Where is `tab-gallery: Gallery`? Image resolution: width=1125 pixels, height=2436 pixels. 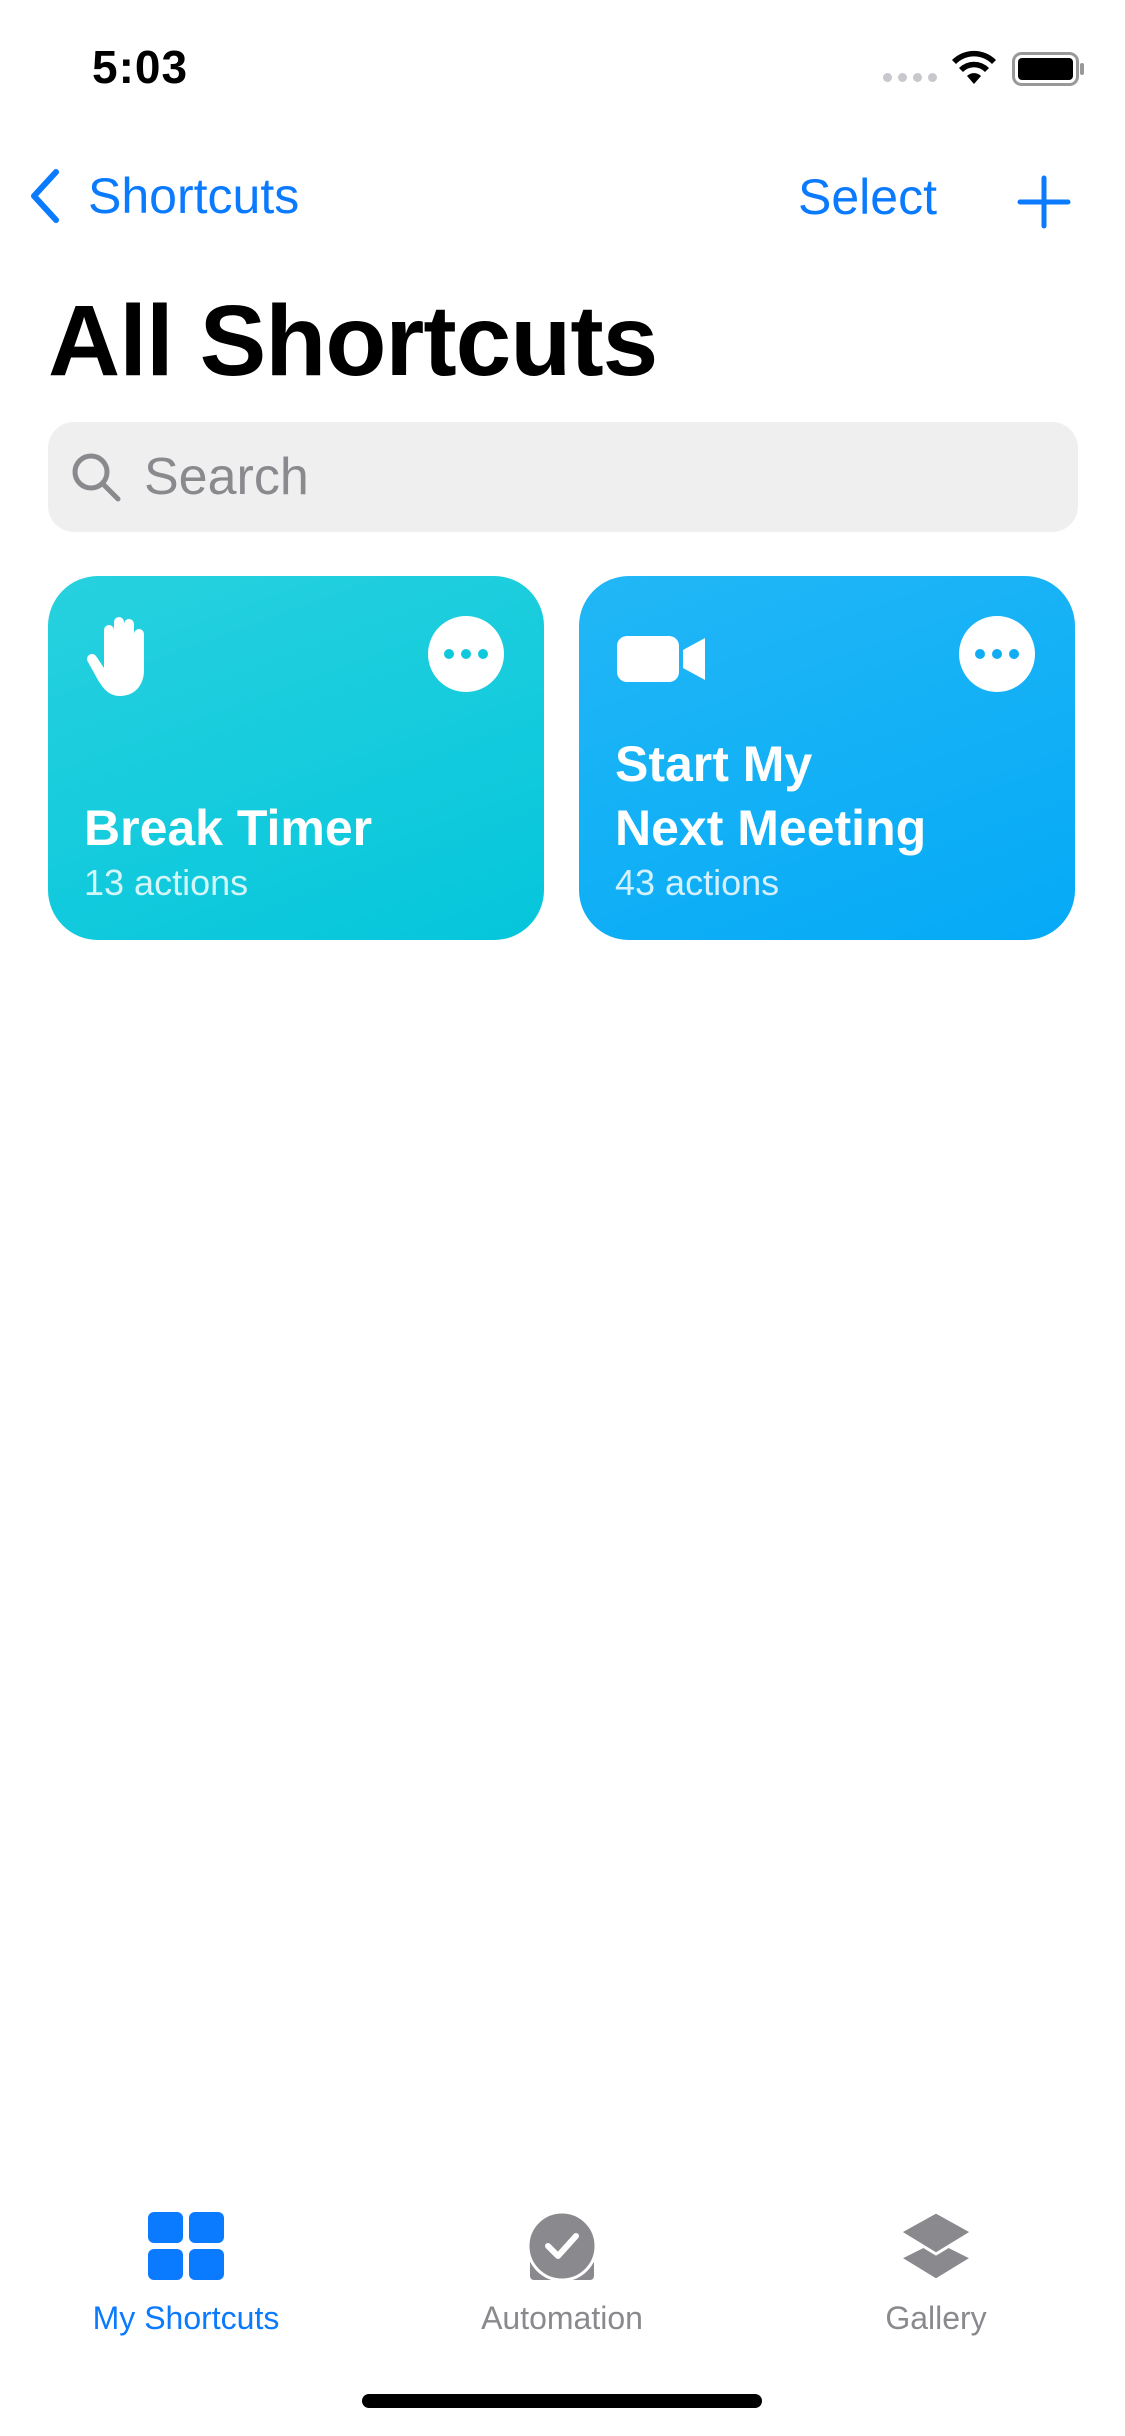 tab-gallery: Gallery is located at coordinates (936, 2265).